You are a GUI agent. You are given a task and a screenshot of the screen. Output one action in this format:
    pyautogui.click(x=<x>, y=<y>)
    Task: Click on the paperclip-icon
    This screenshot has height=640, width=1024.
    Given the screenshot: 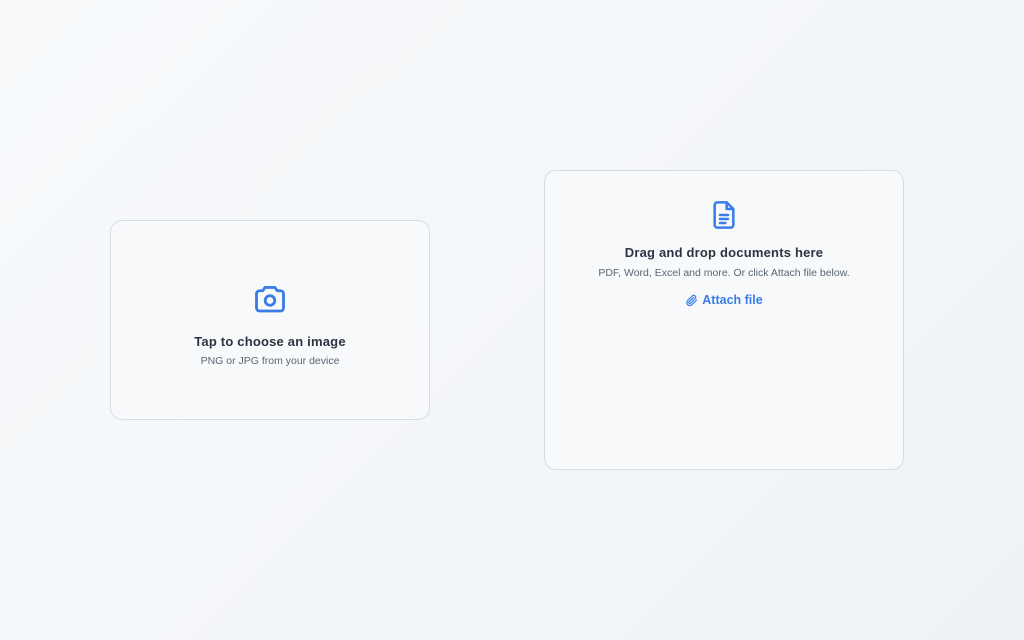 What is the action you would take?
    pyautogui.click(x=691, y=300)
    